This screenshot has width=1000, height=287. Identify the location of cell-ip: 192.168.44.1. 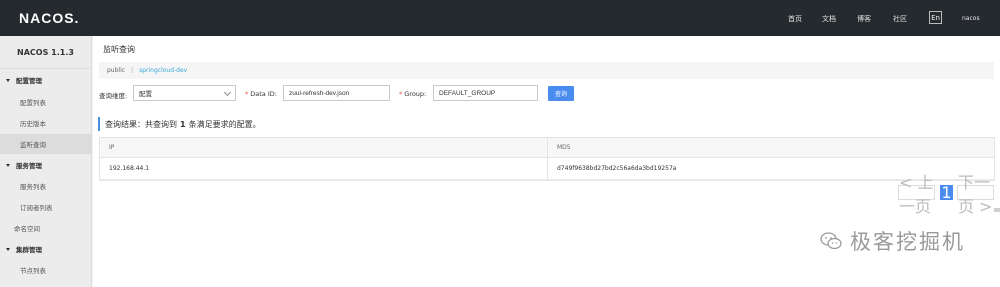
(324, 168).